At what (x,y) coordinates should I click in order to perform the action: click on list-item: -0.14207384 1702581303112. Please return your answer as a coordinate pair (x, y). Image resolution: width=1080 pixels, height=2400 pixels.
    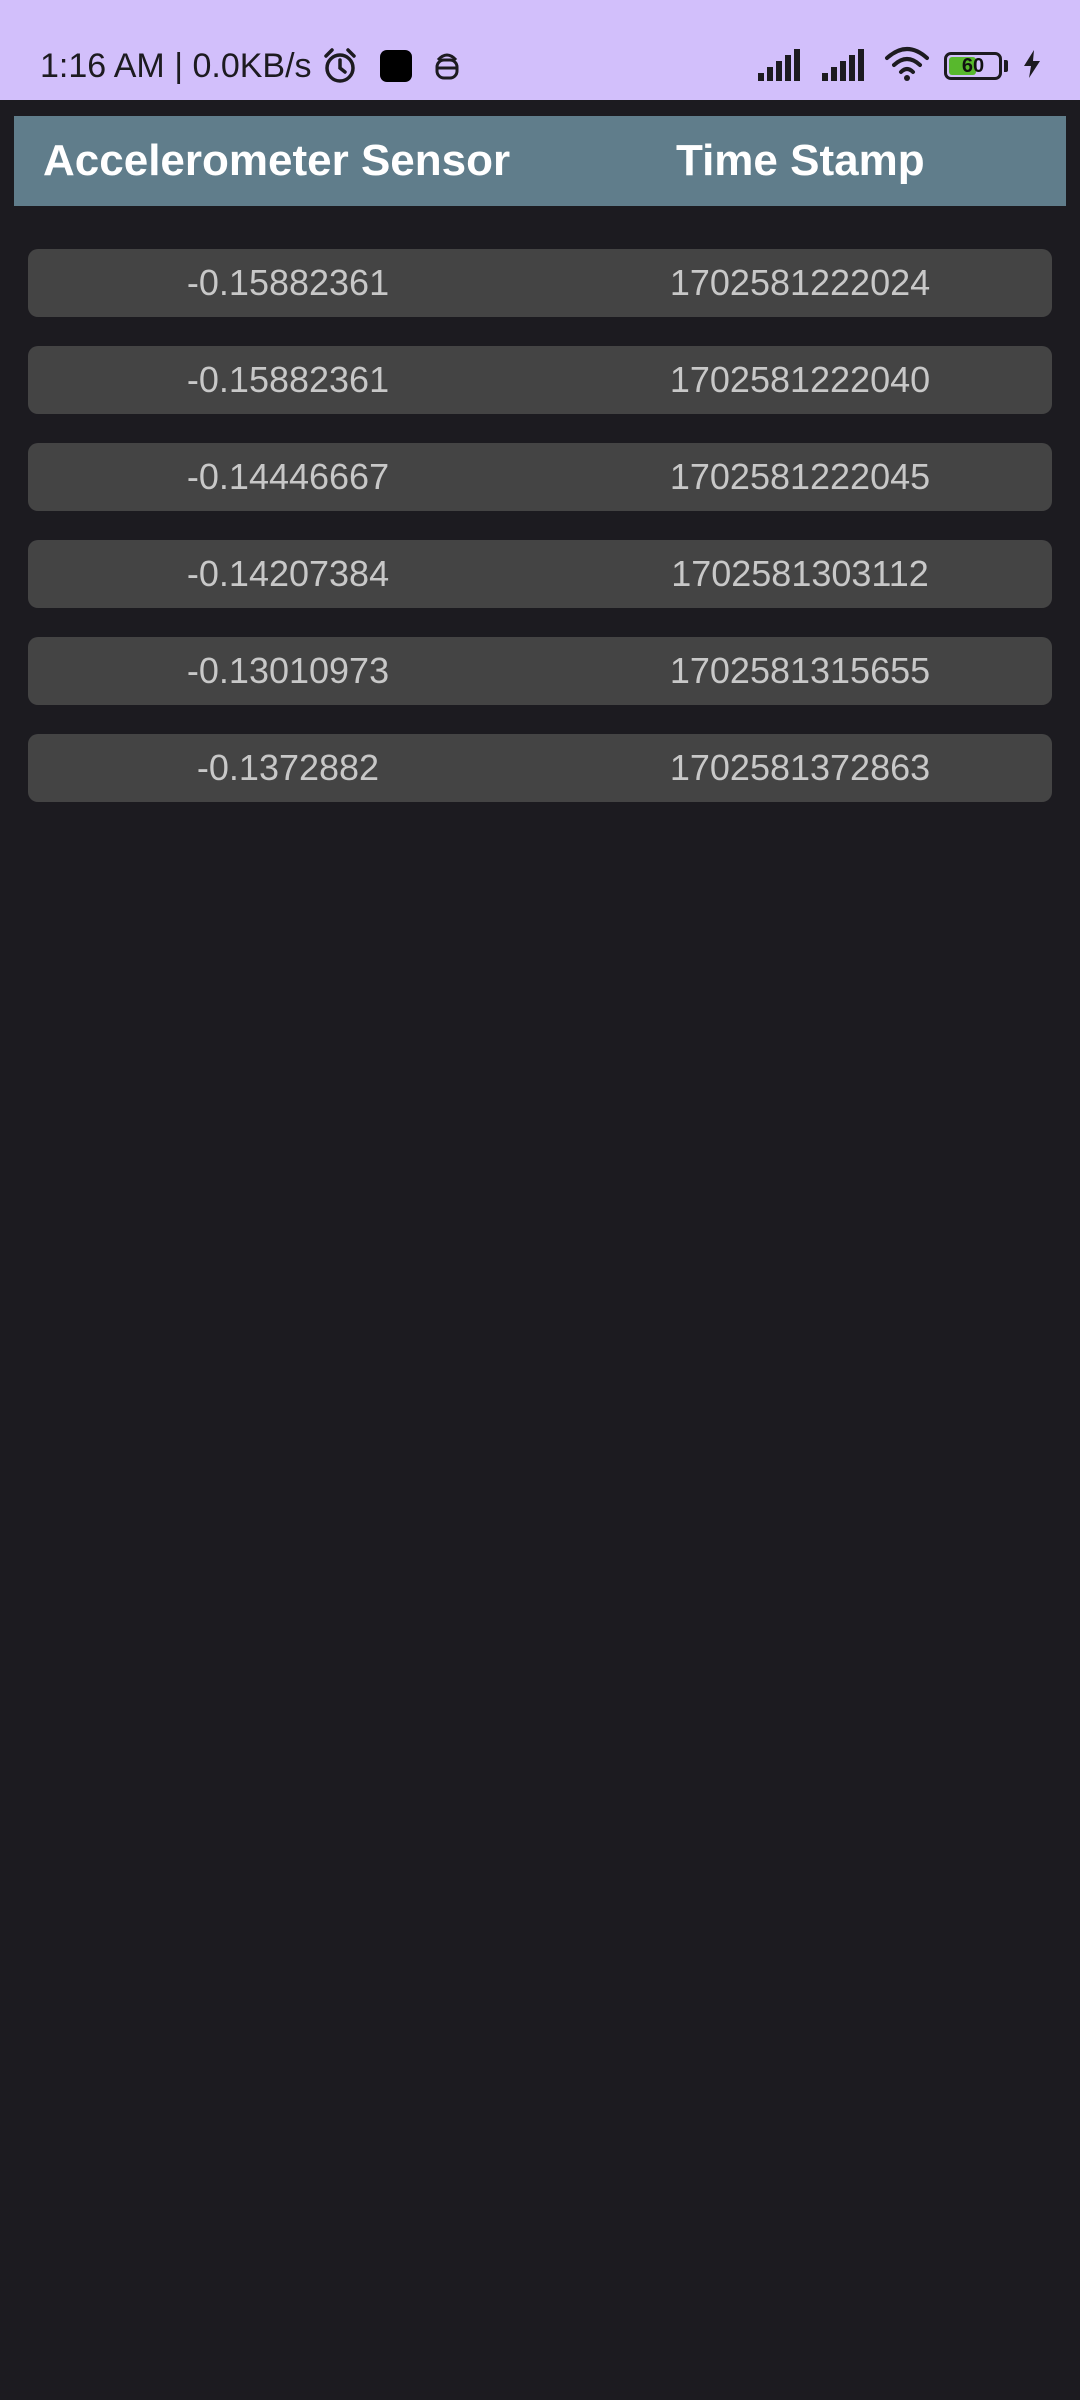
    Looking at the image, I should click on (540, 574).